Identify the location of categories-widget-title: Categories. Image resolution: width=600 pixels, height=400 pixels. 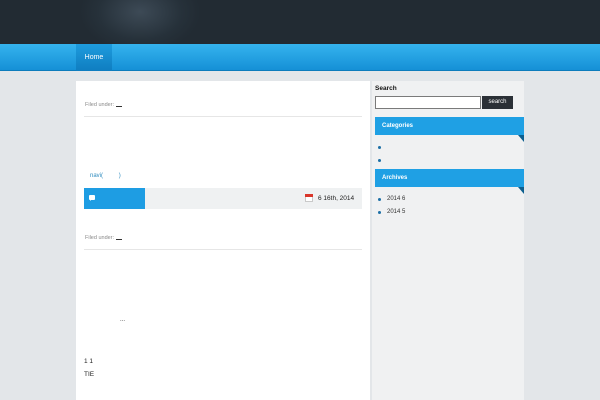
(449, 129).